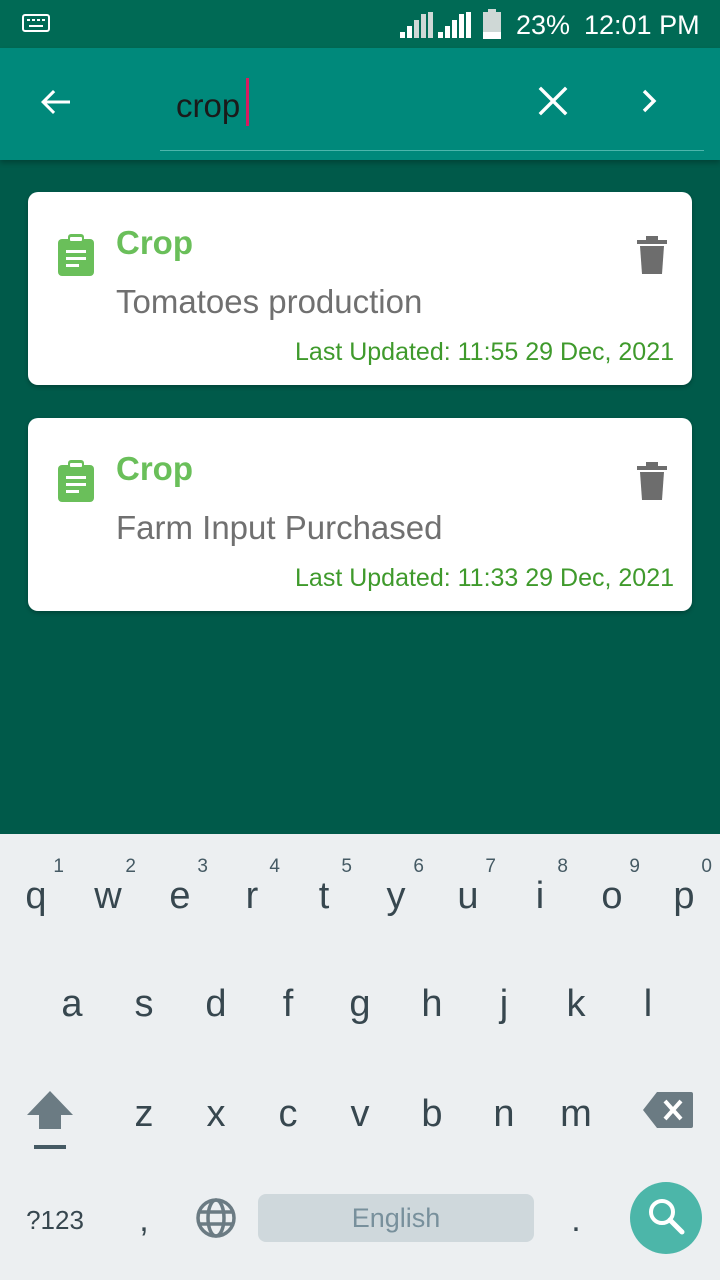 The width and height of the screenshot is (720, 1280). What do you see at coordinates (634, 866) in the screenshot?
I see `key-hint: 9` at bounding box center [634, 866].